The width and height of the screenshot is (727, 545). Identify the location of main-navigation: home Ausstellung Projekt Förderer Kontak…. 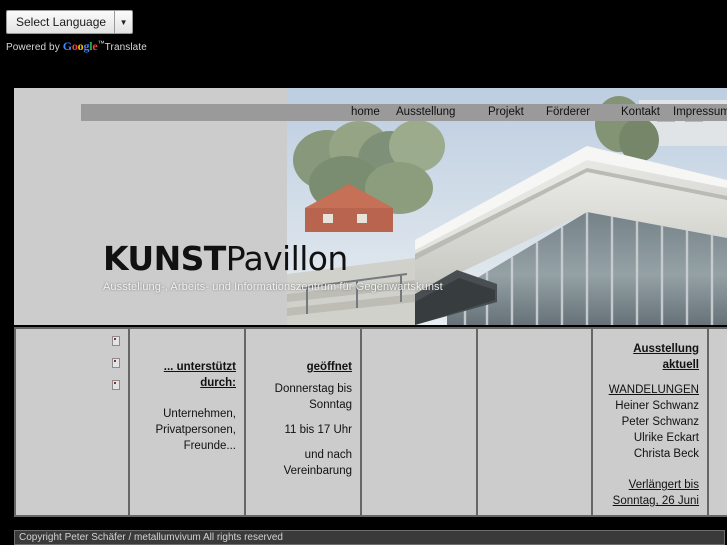
(404, 112).